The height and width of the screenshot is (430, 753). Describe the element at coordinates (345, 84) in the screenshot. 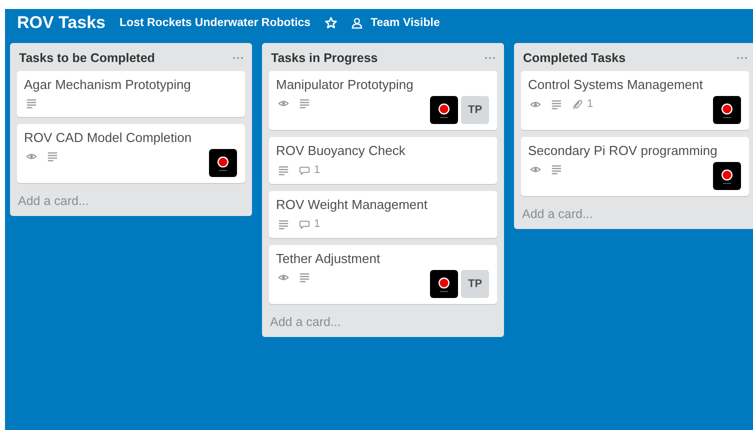

I see `card-title: Manipulator Prototyping` at that location.